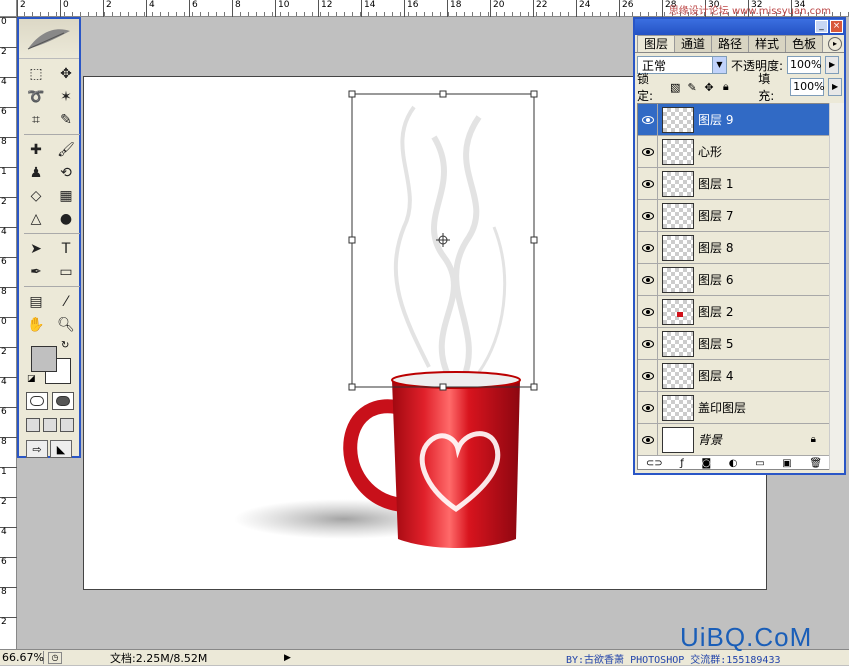  What do you see at coordinates (715, 279) in the screenshot?
I see `layer-name: 图层 6` at bounding box center [715, 279].